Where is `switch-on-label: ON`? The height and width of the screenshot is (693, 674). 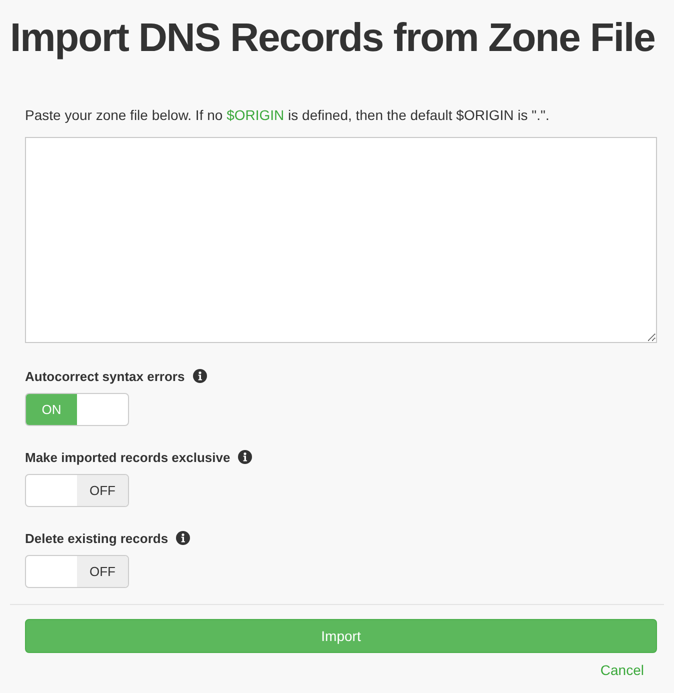 switch-on-label: ON is located at coordinates (51, 409).